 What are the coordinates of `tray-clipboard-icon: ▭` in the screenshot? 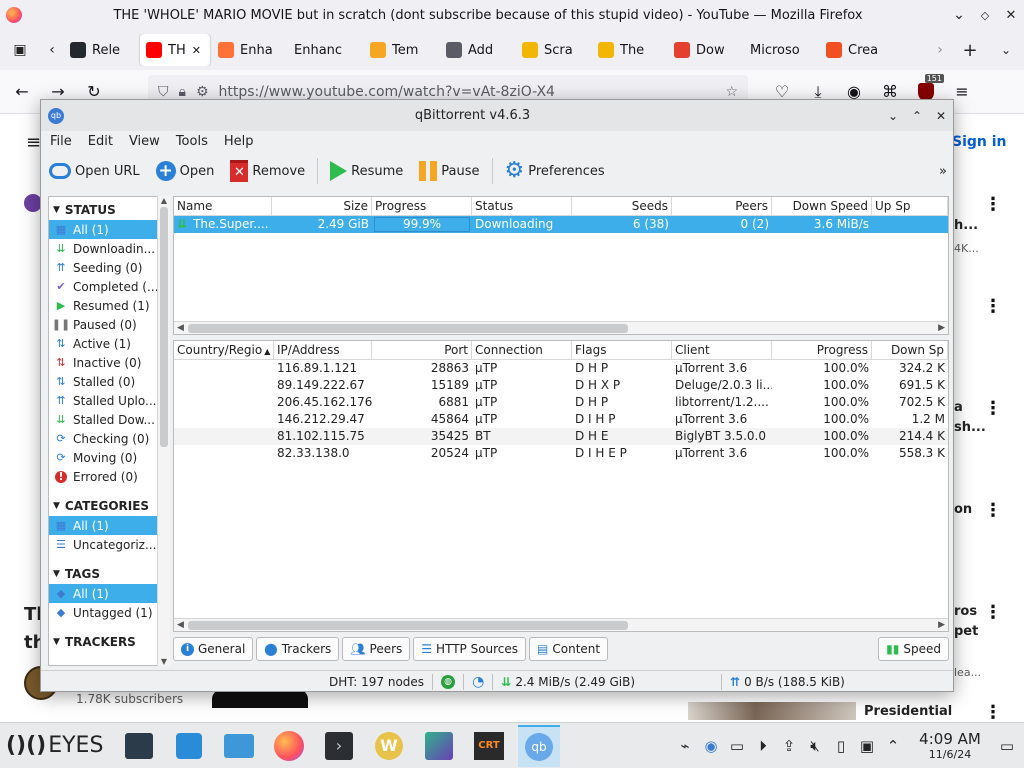 It's located at (737, 746).